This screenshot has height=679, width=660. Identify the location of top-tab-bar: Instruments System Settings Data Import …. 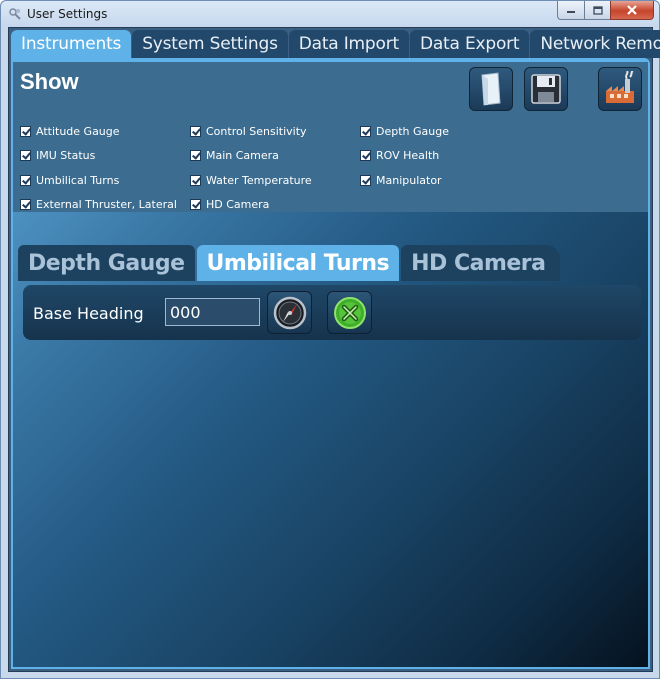
(335, 44).